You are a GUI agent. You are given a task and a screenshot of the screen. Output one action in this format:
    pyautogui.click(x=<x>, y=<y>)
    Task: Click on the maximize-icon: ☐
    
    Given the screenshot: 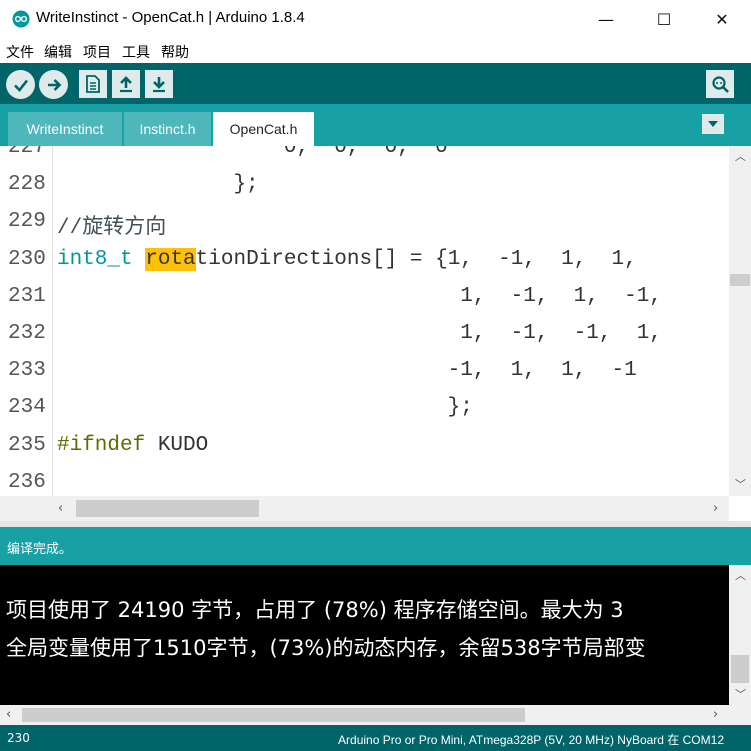 What is the action you would take?
    pyautogui.click(x=664, y=19)
    